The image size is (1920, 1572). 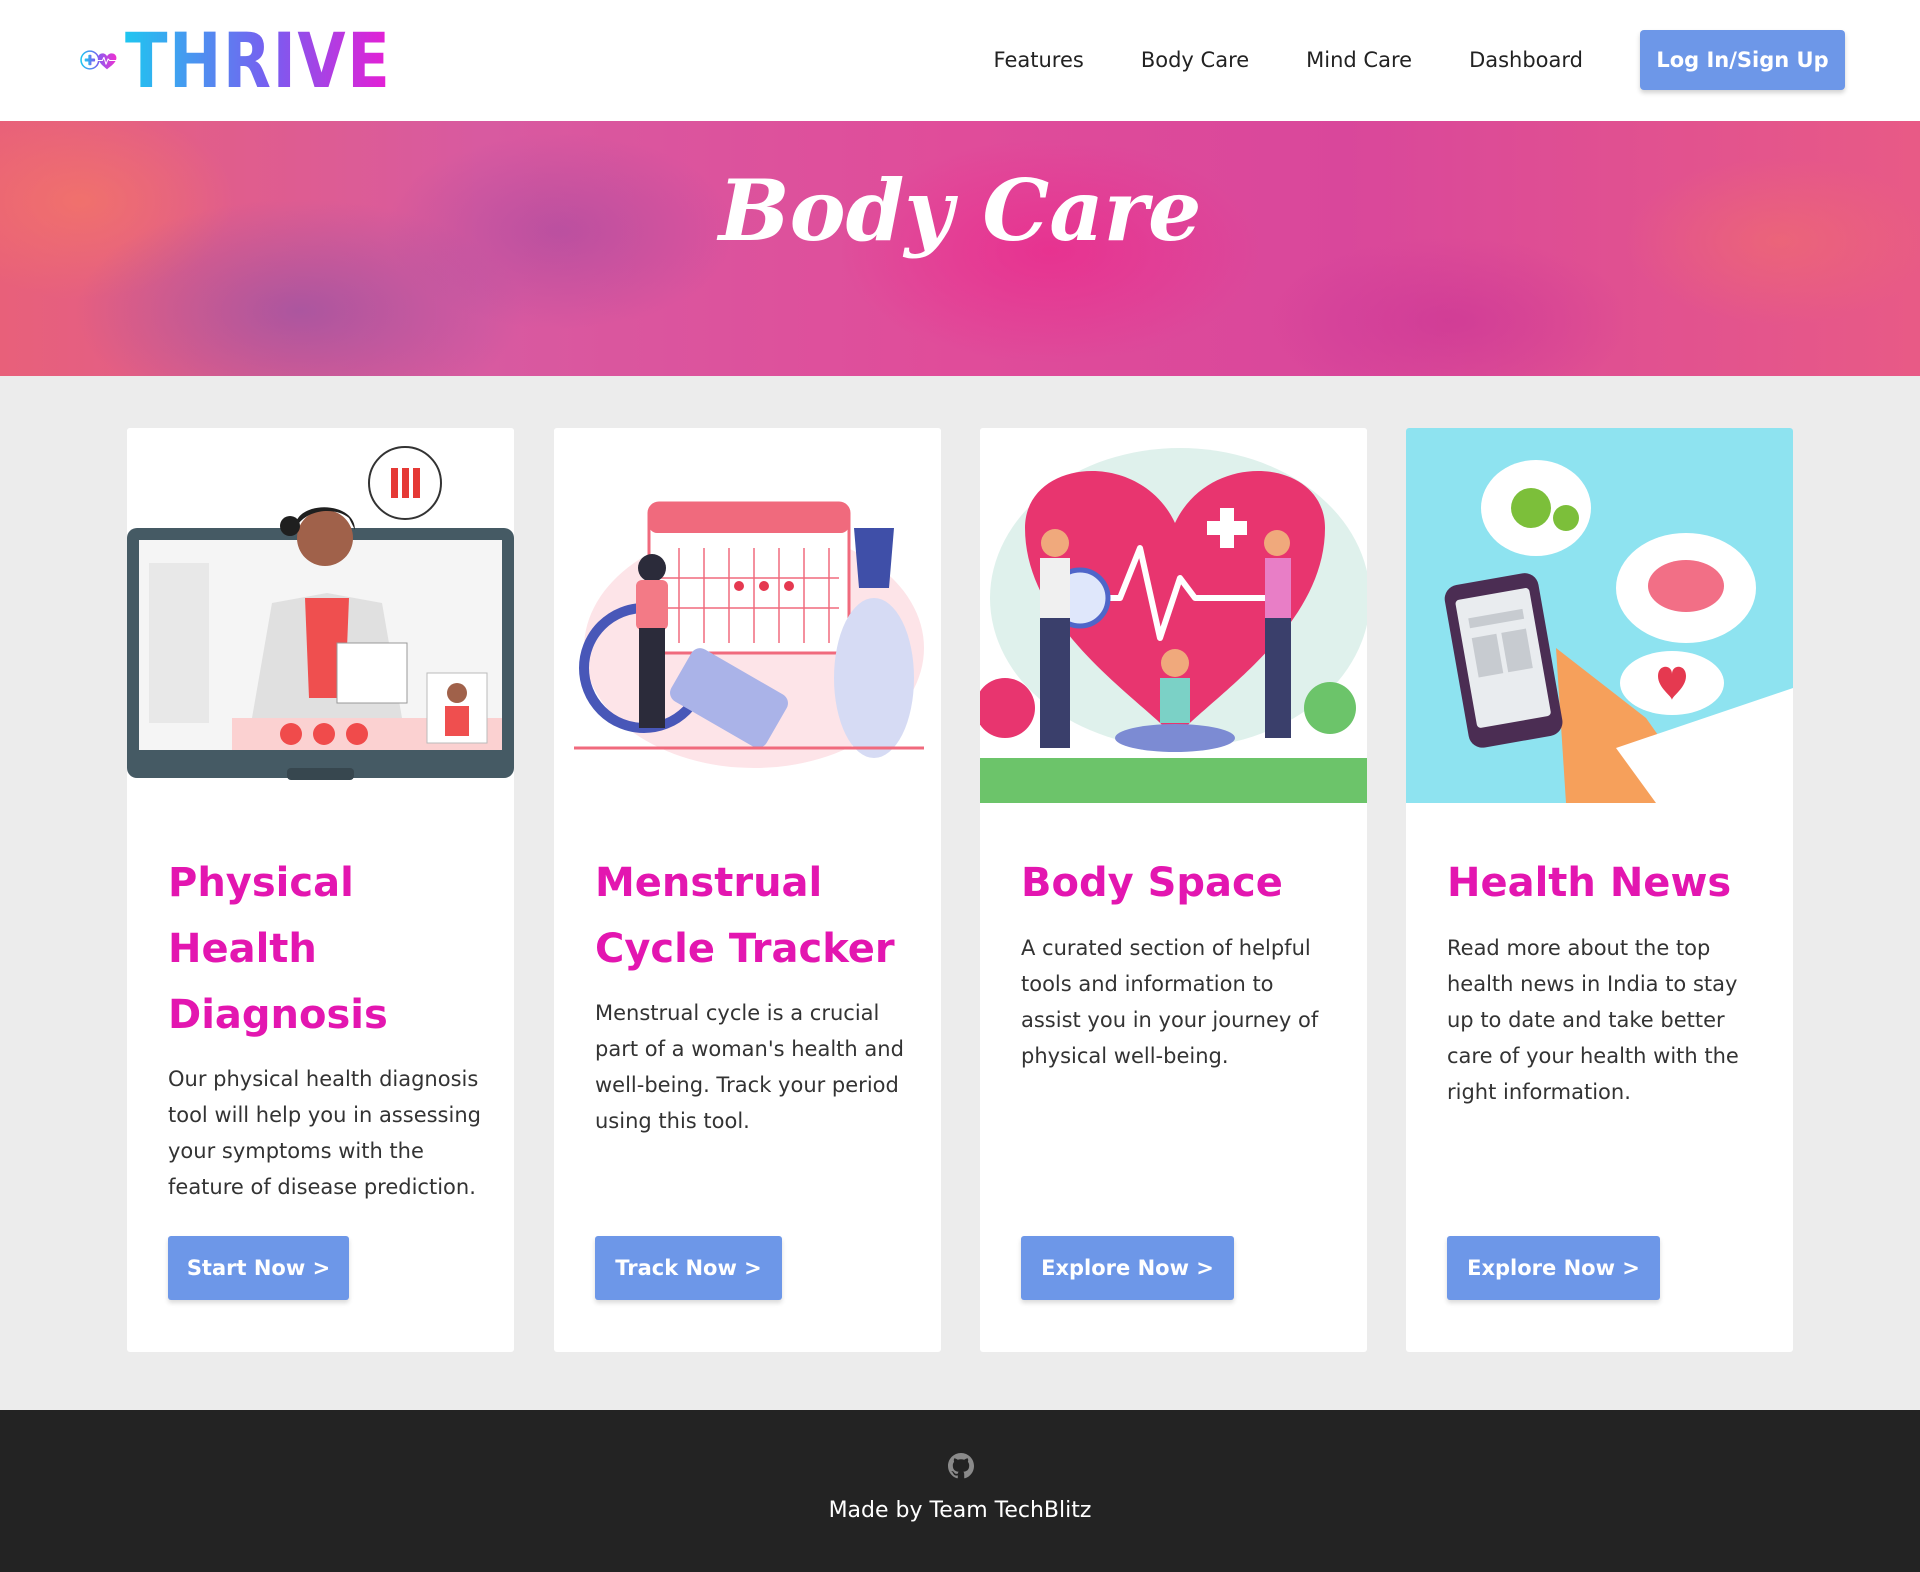 I want to click on page-title: Body Care, so click(x=960, y=210).